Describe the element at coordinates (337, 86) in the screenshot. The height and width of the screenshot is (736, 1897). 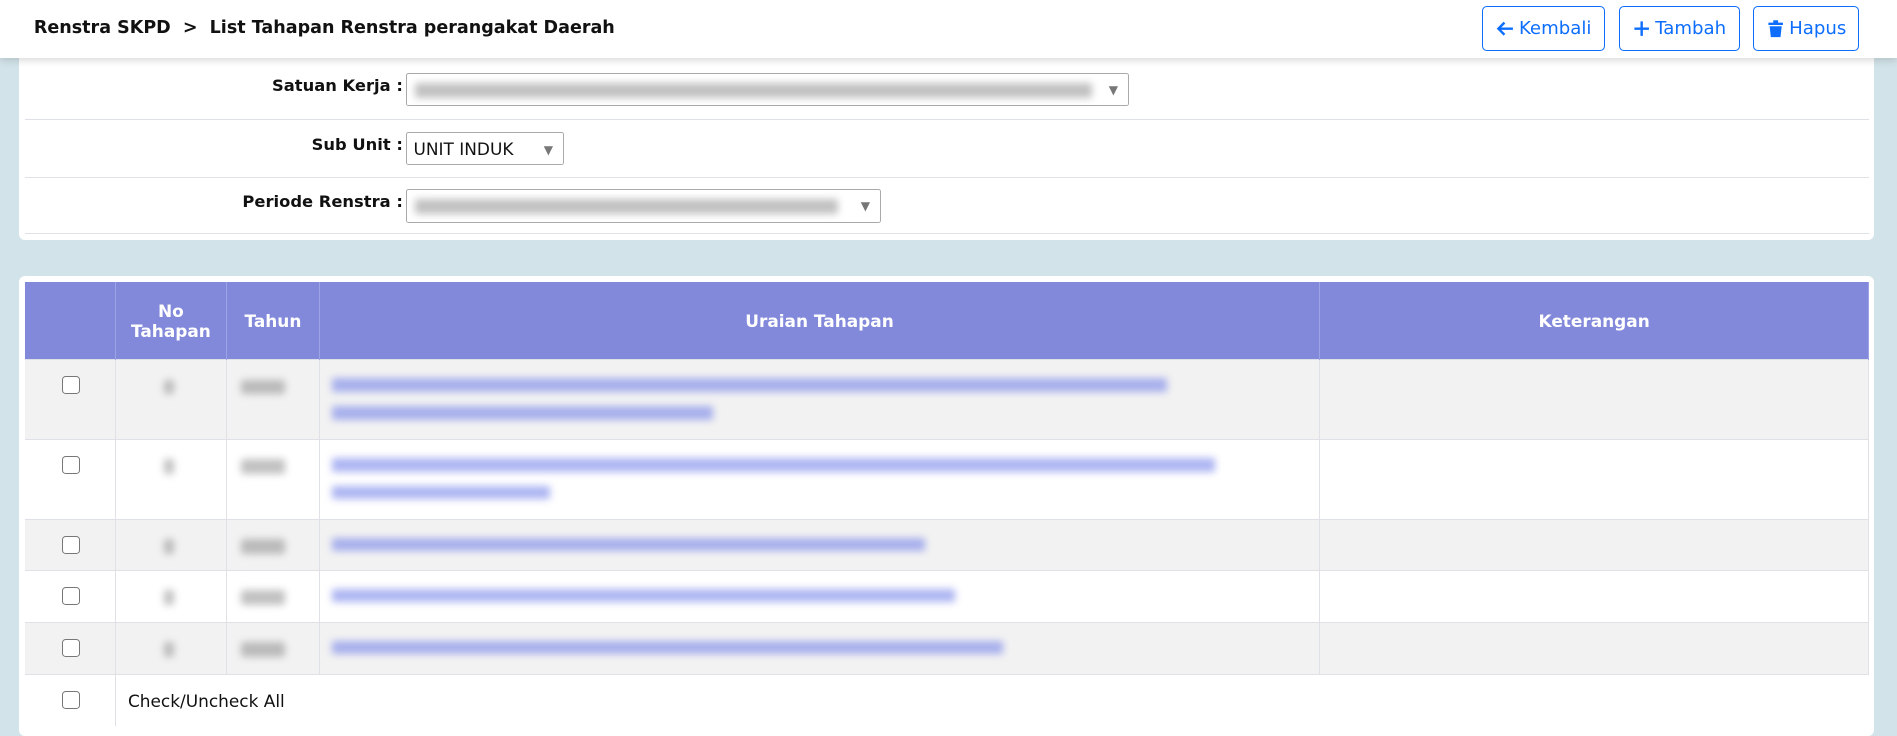
I see `satuan-kerja-label: Satuan Kerja :` at that location.